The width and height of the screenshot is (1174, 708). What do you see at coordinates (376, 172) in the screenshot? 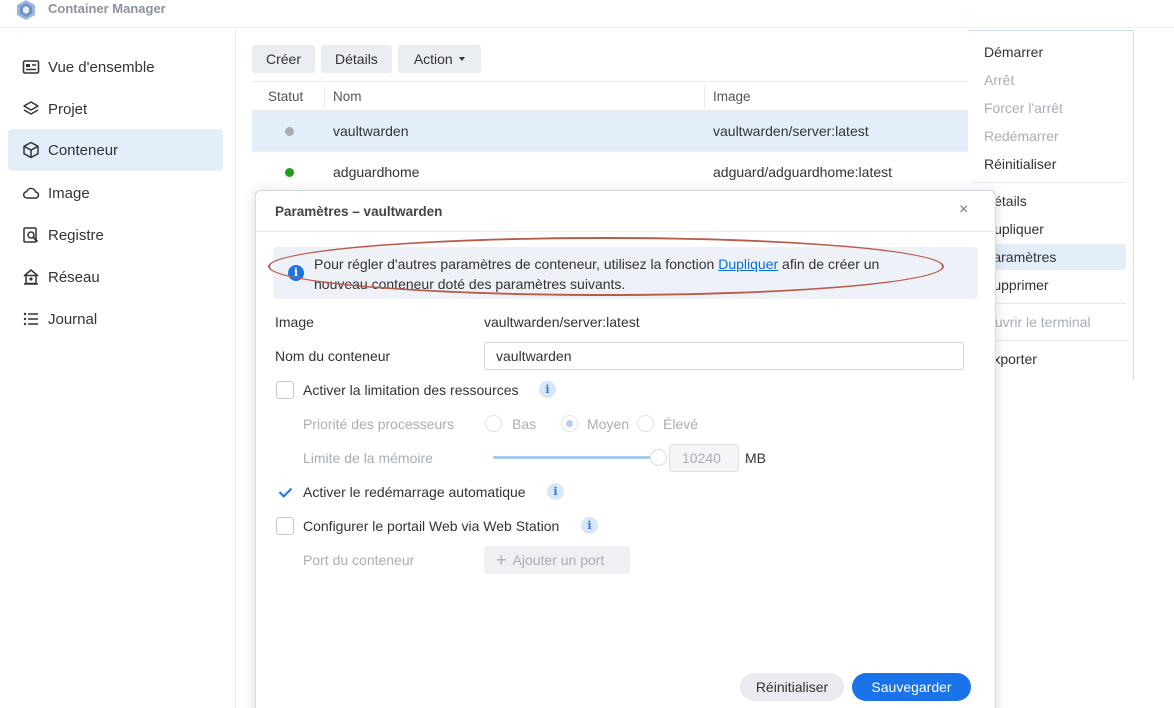
I see `container-name: adguardhome` at bounding box center [376, 172].